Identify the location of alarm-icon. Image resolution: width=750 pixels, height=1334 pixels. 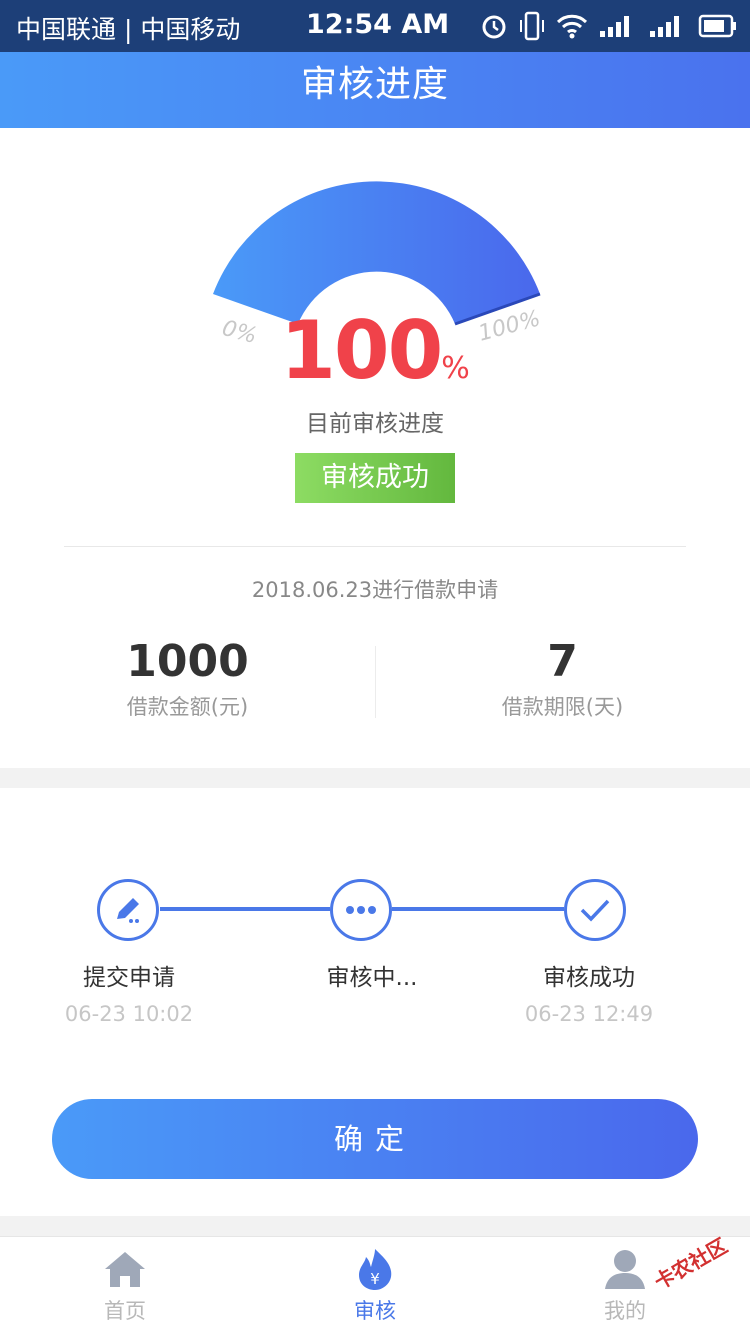
(494, 27).